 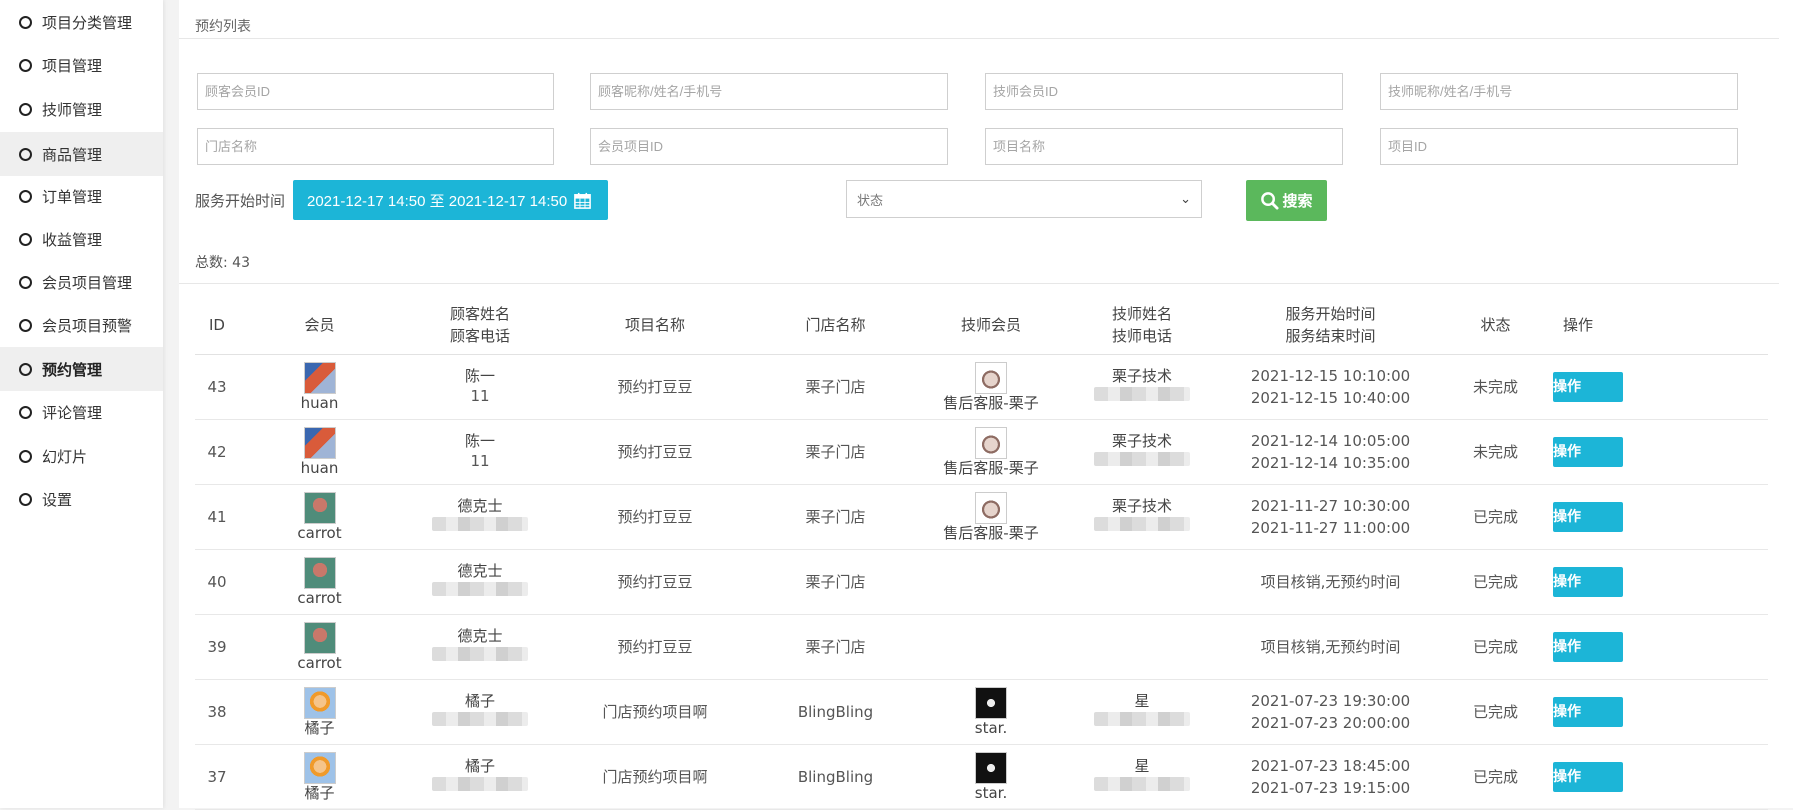 I want to click on cell-store: BlingBling, so click(x=835, y=712).